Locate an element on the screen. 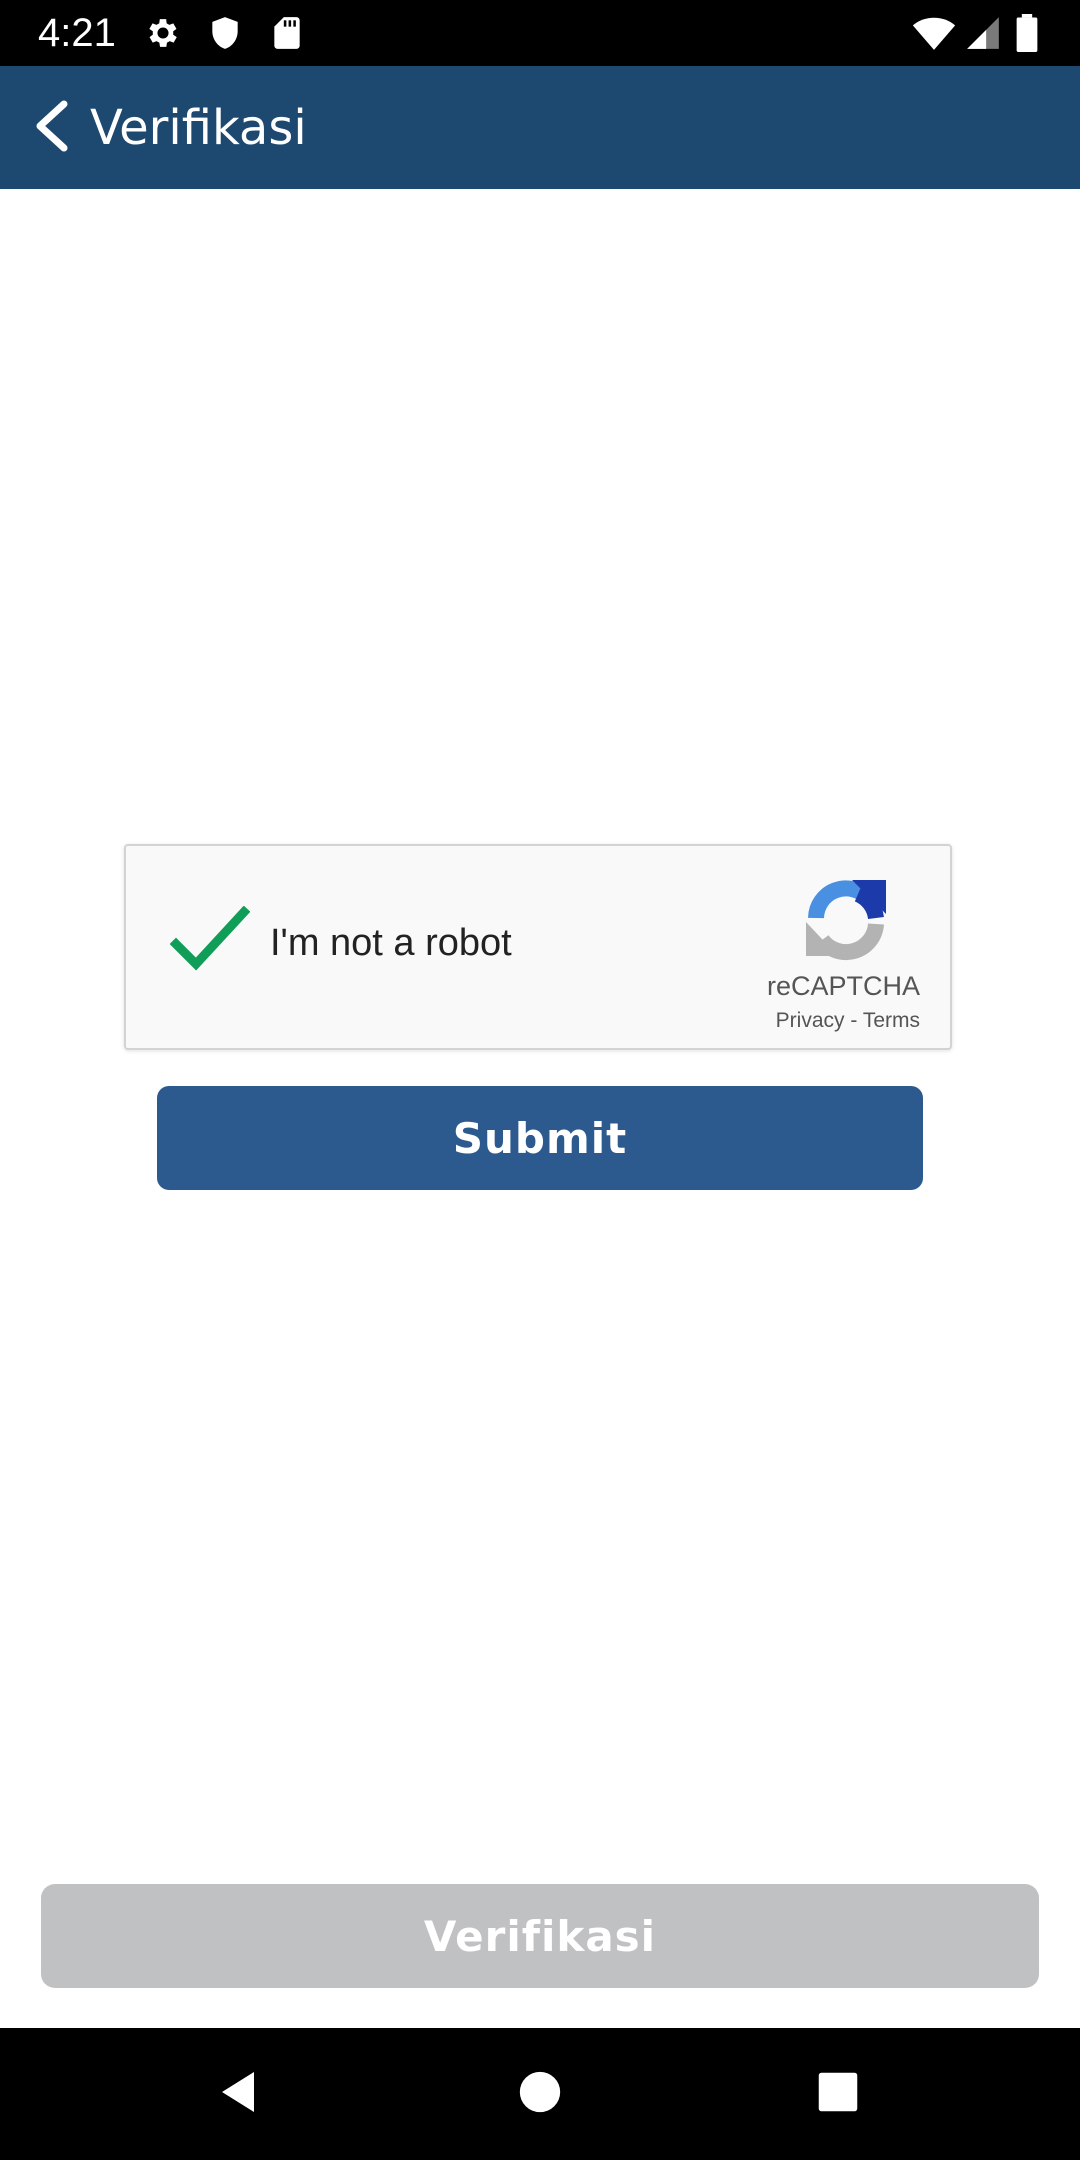 This screenshot has height=2160, width=1080. nav-back-button is located at coordinates (240, 2094).